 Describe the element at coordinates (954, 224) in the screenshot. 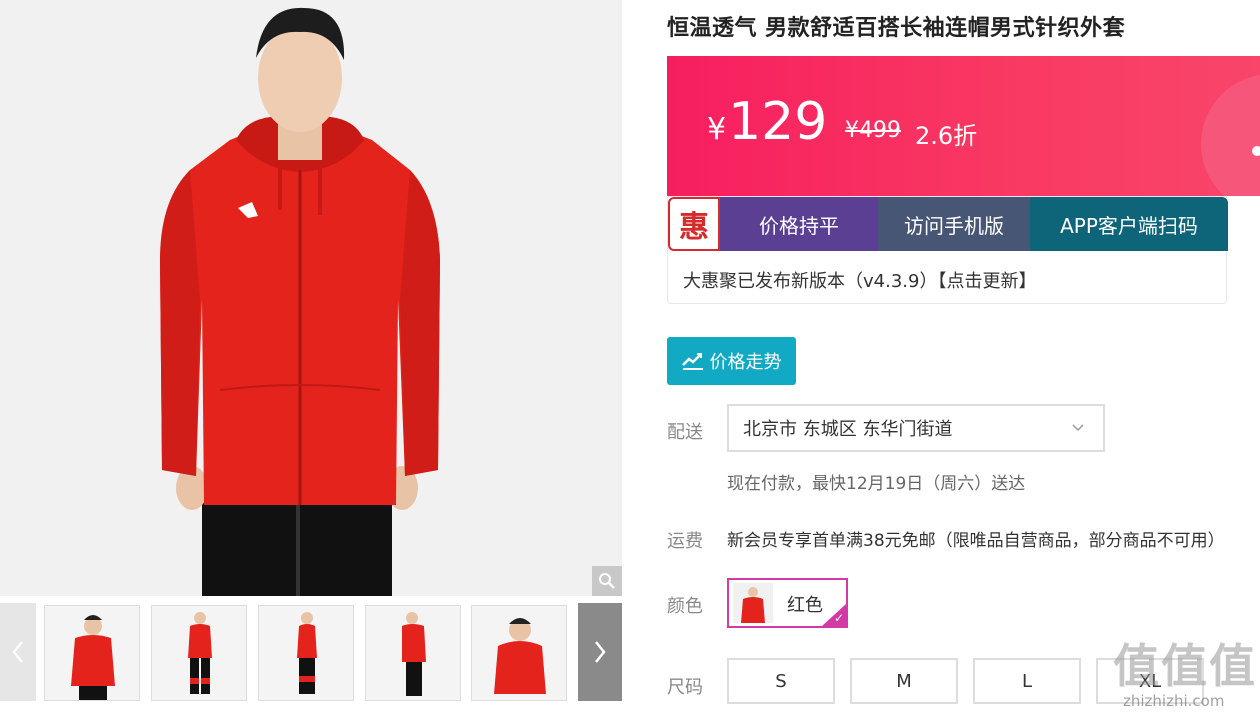

I see `mobile-version-button: 访问手机版` at that location.